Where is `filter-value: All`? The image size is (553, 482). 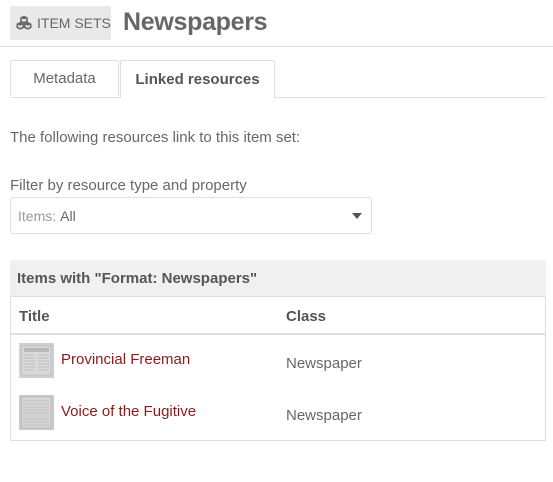
filter-value: All is located at coordinates (68, 215).